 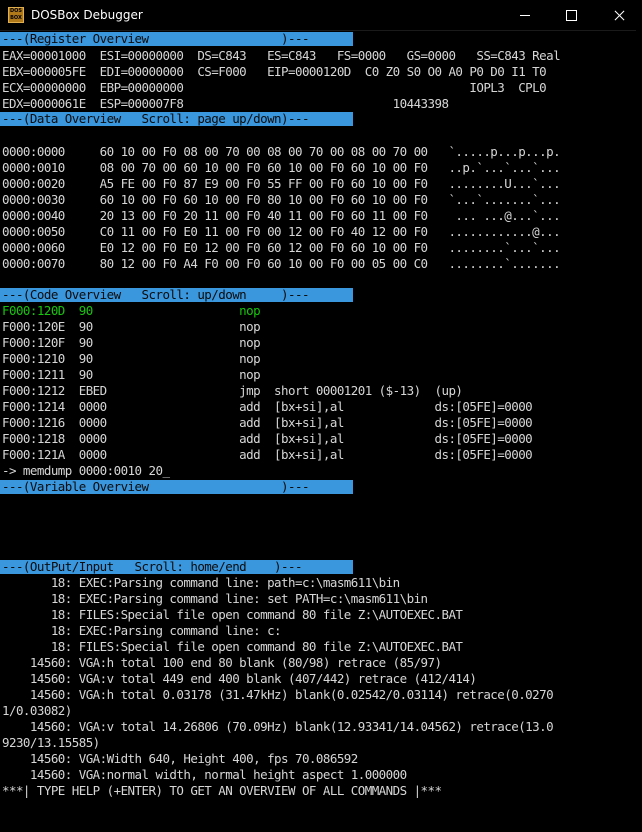 I want to click on output-line: 18: EXEC:Parsing command line: c:, so click(x=142, y=630).